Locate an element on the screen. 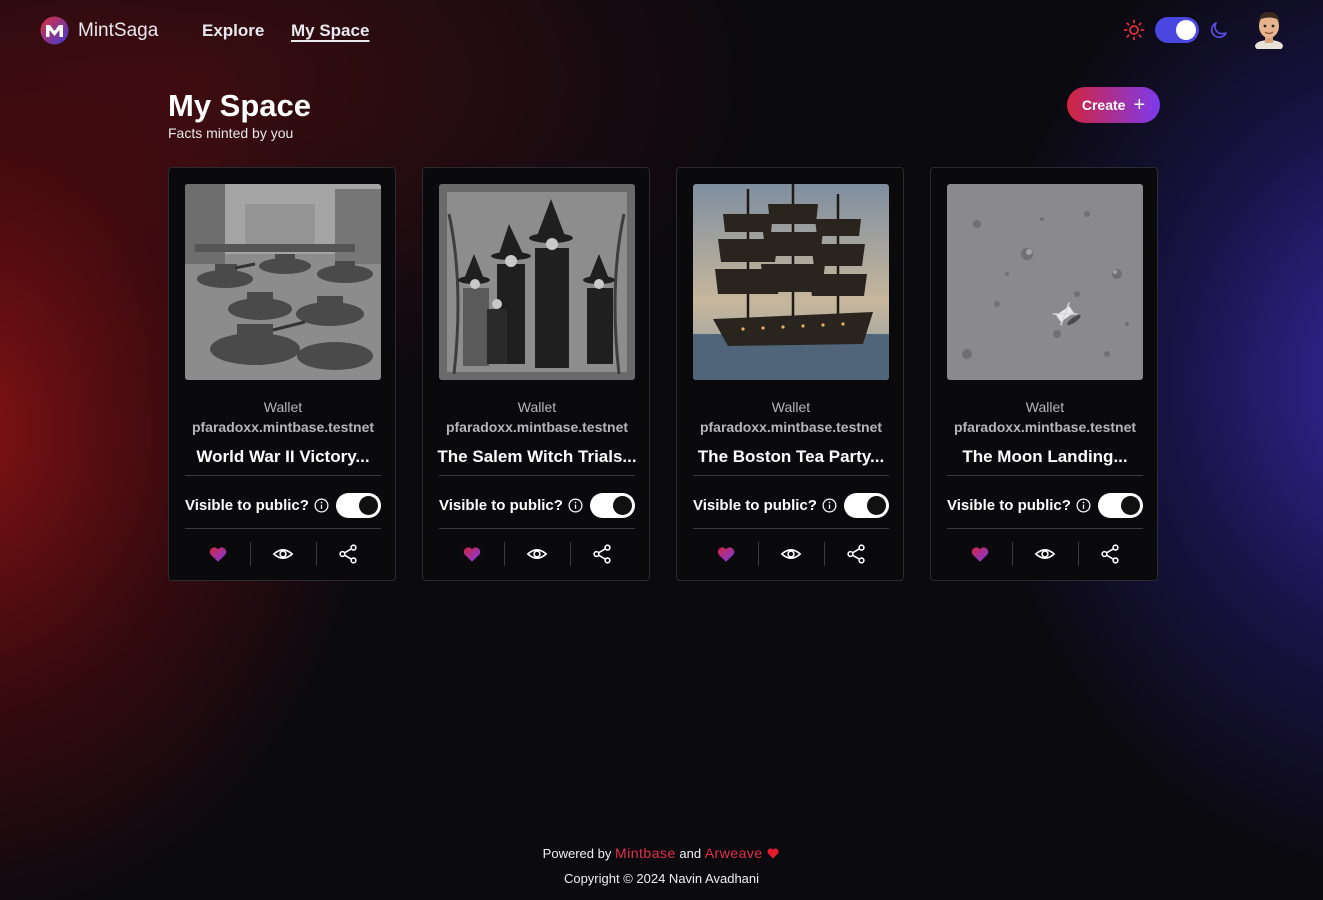 The height and width of the screenshot is (900, 1323). footer-powered-by: Powered by Mintbase and Arweave is located at coordinates (661, 853).